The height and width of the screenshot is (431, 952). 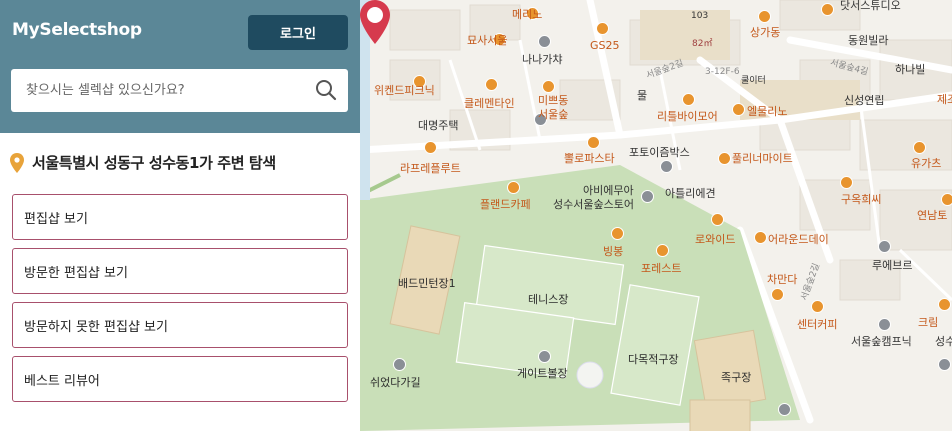 I want to click on map-label: 쿨이터, so click(x=753, y=81).